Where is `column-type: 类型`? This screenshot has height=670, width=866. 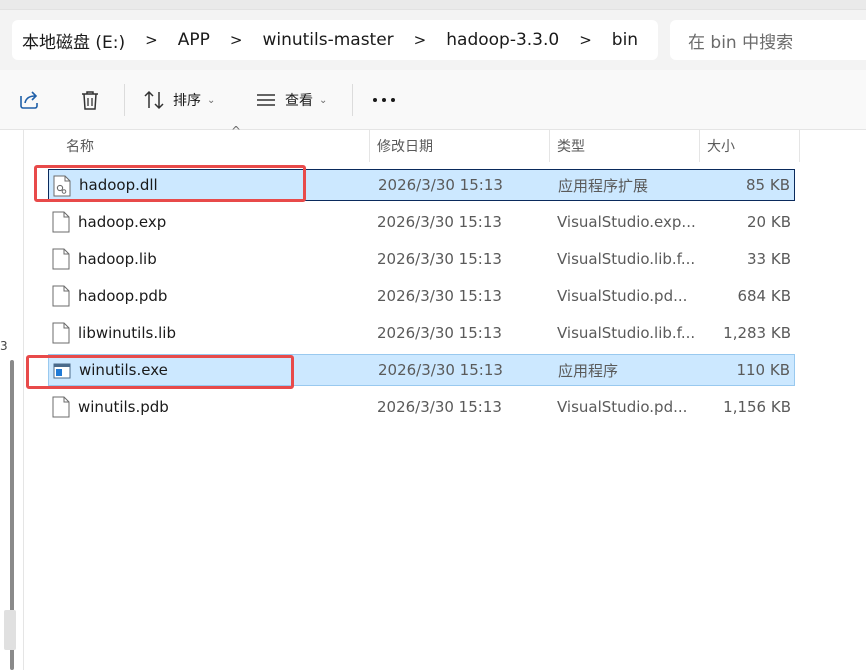
column-type: 类型 is located at coordinates (571, 146).